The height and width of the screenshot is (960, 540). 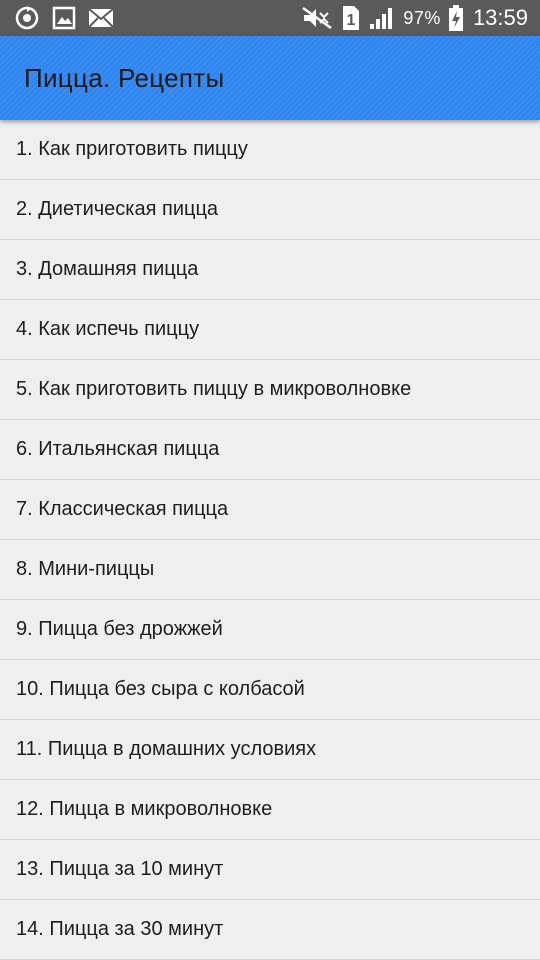 I want to click on recipe-title: 1. Как приготовить пиццу, so click(x=132, y=149).